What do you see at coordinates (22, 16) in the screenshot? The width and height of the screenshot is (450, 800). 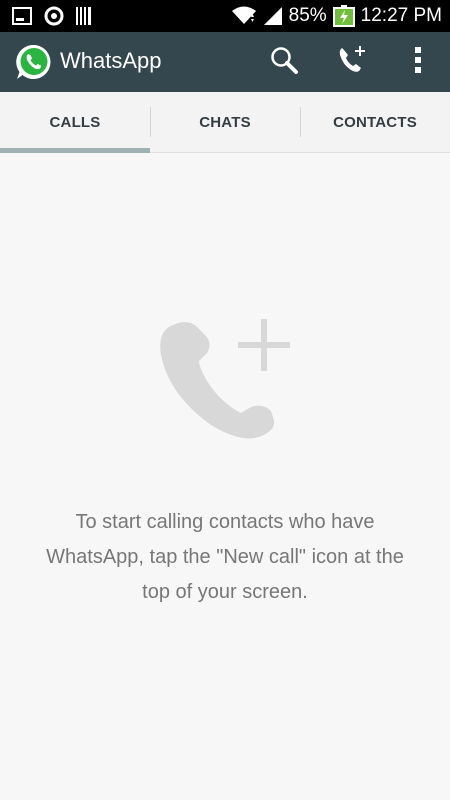 I see `screen-icon` at bounding box center [22, 16].